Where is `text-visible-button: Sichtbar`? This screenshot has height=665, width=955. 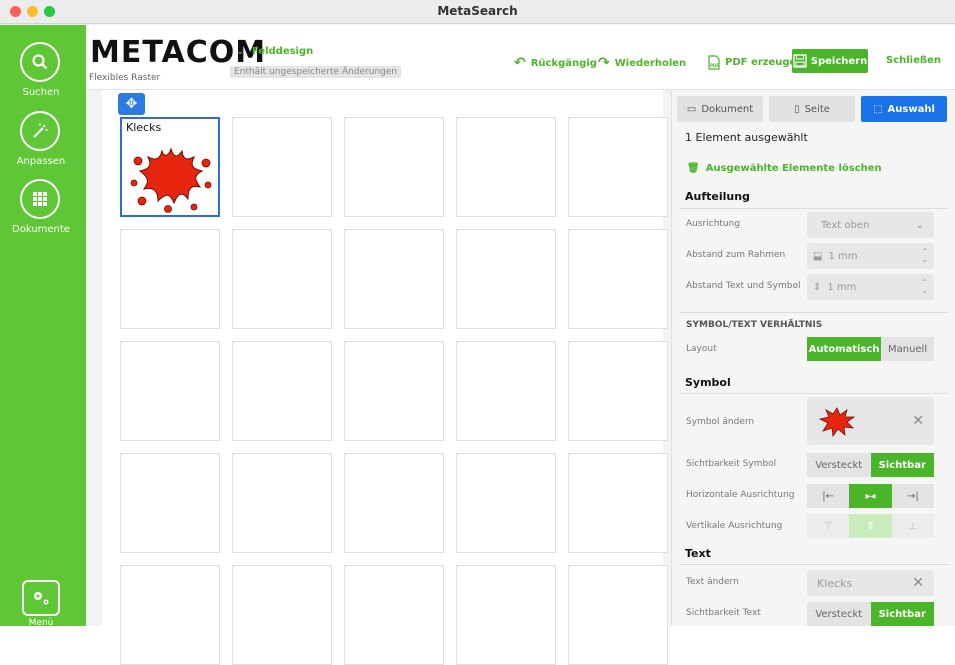
text-visible-button: Sichtbar is located at coordinates (902, 614).